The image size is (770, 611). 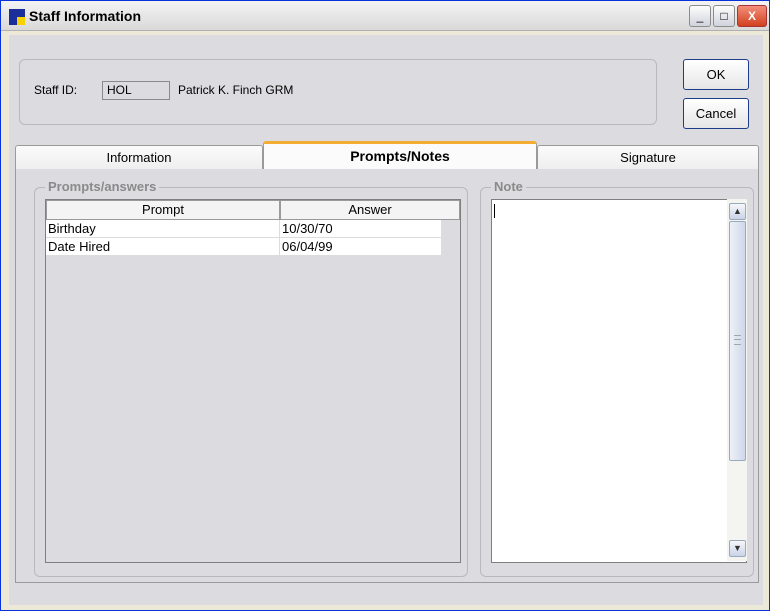 What do you see at coordinates (136, 90) in the screenshot?
I see `staff-id-field: HOL` at bounding box center [136, 90].